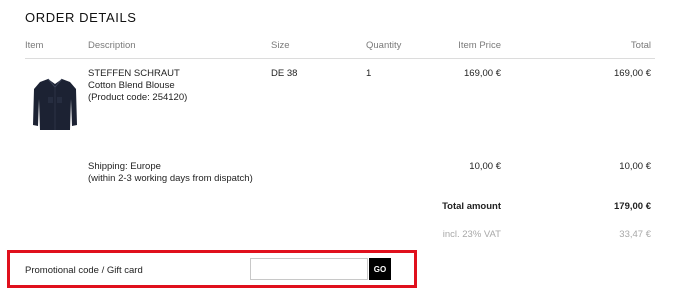 Image resolution: width=700 pixels, height=300 pixels. I want to click on promo-code-label: Promotional code / Gift card, so click(84, 270).